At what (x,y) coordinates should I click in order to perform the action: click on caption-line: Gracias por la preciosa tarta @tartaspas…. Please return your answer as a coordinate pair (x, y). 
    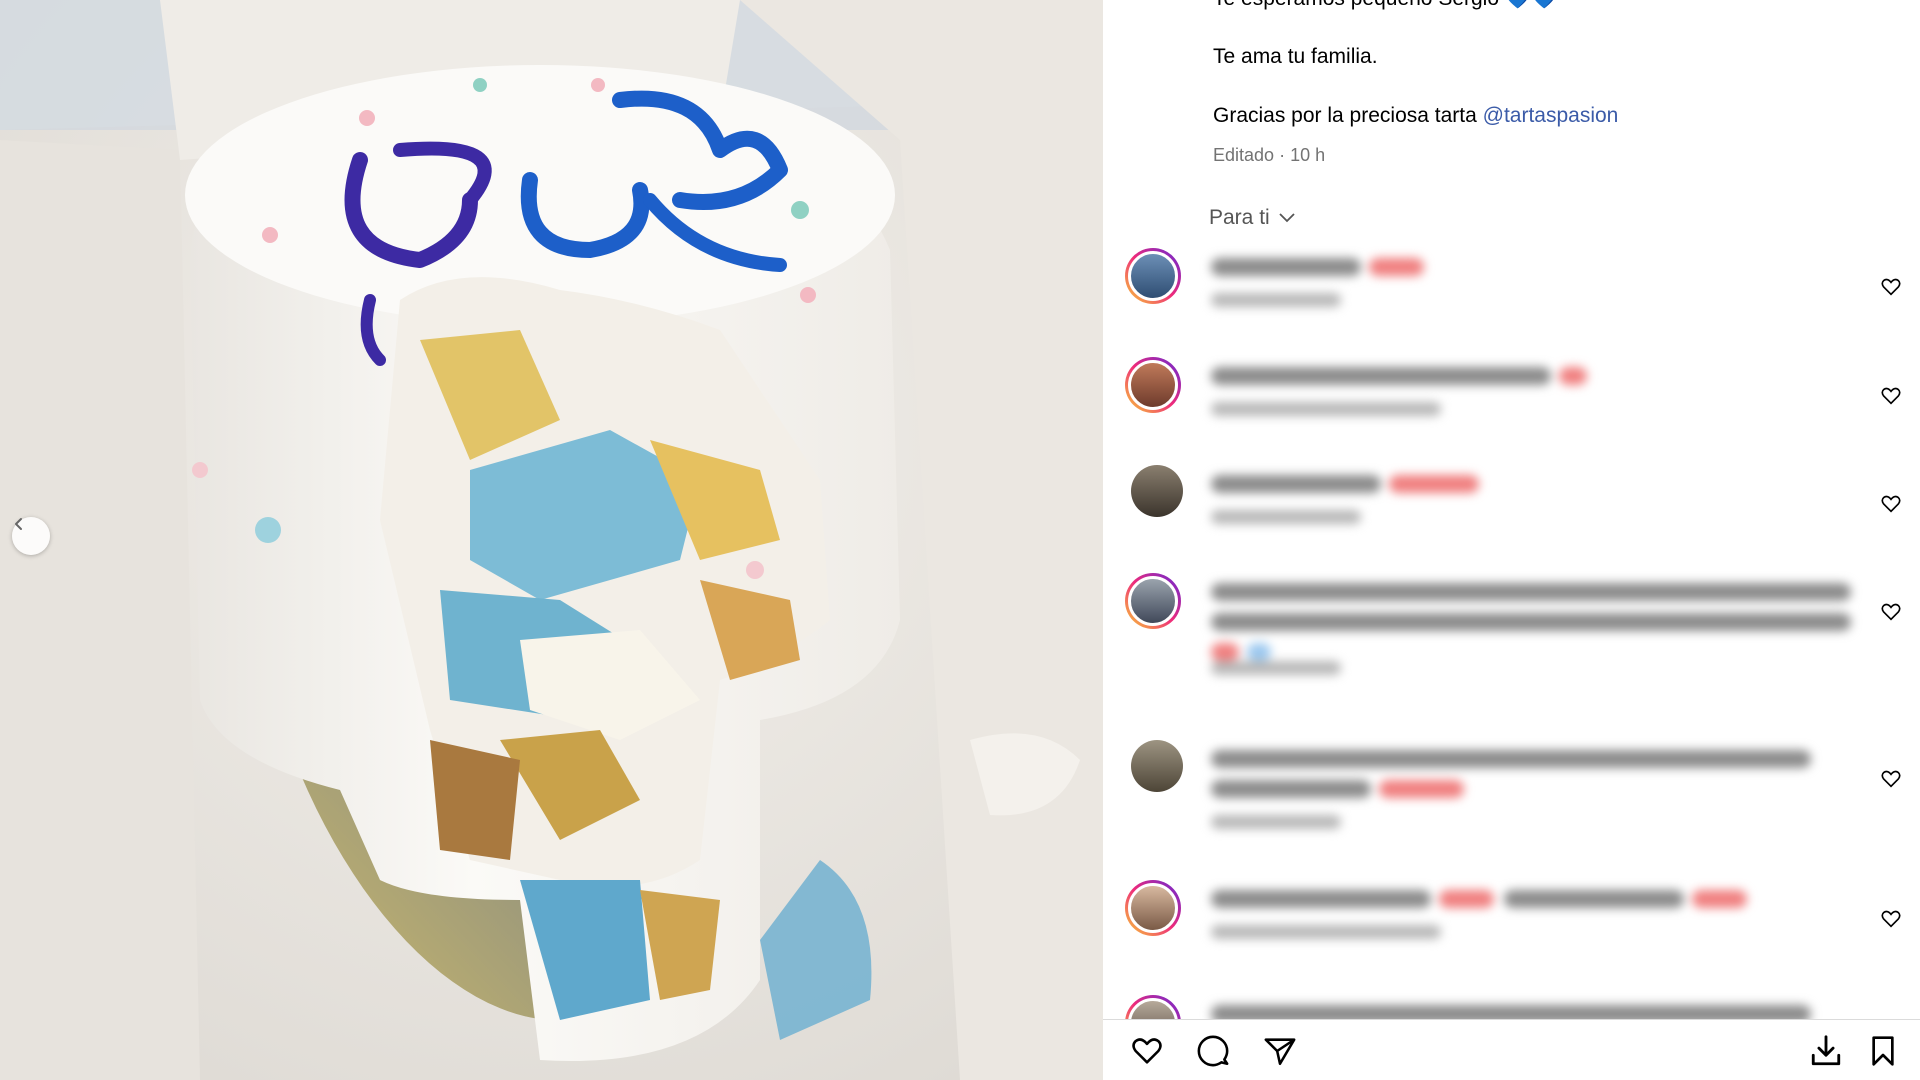
    Looking at the image, I should click on (1415, 115).